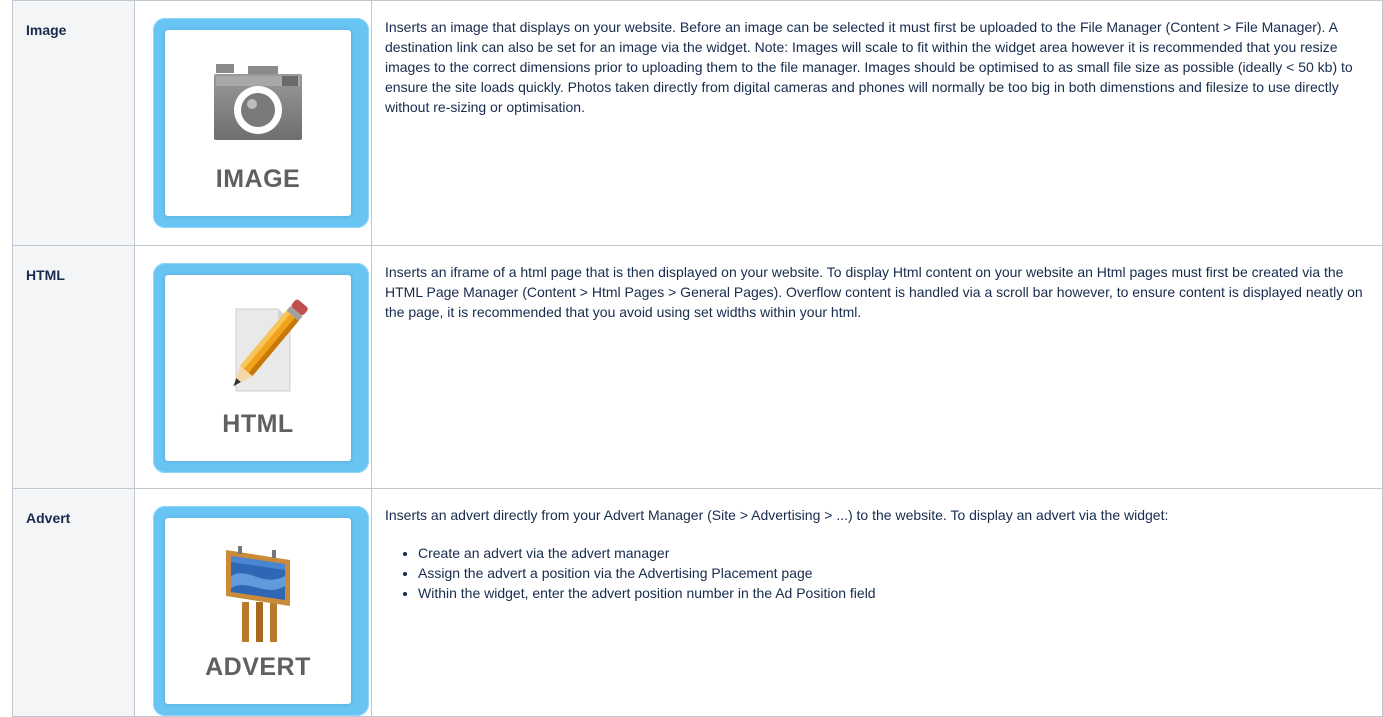 This screenshot has height=717, width=1383. What do you see at coordinates (73, 367) in the screenshot?
I see `row-header-cell: HTML` at bounding box center [73, 367].